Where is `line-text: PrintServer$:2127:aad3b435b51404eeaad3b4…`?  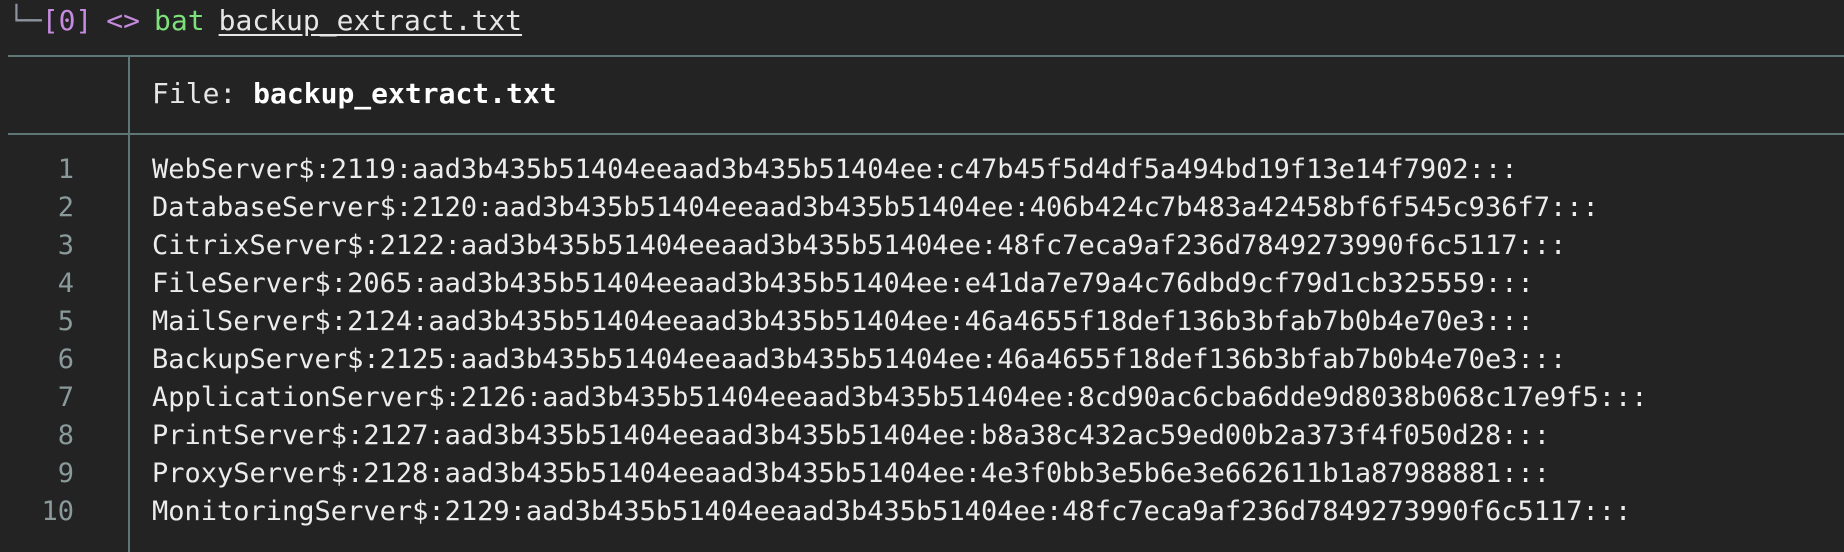
line-text: PrintServer$:2127:aad3b435b51404eeaad3b4… is located at coordinates (851, 435).